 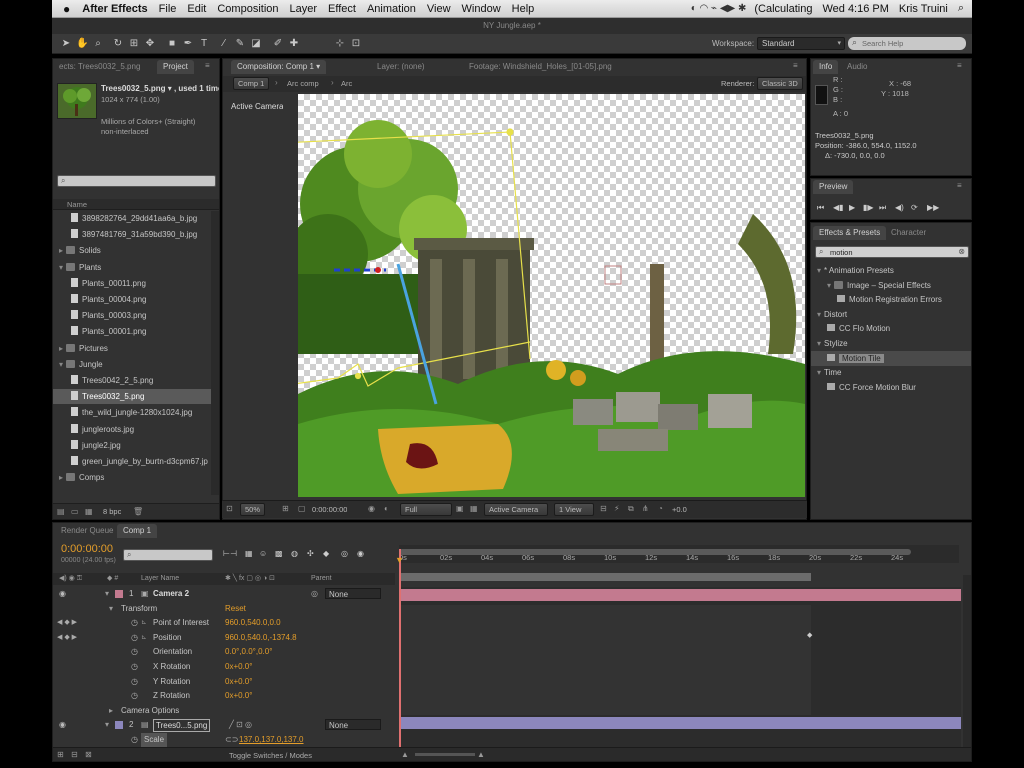 What do you see at coordinates (150, 711) in the screenshot?
I see `camera-options-group: Camera Options` at bounding box center [150, 711].